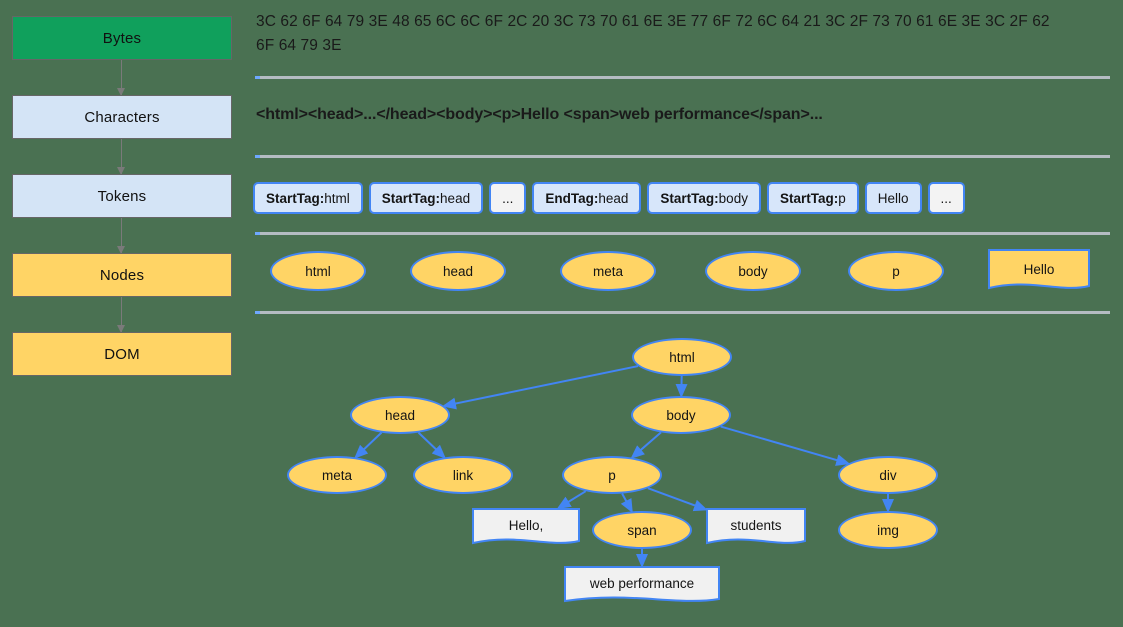 The image size is (1123, 627). I want to click on dom-node-hello: Hello,, so click(526, 528).